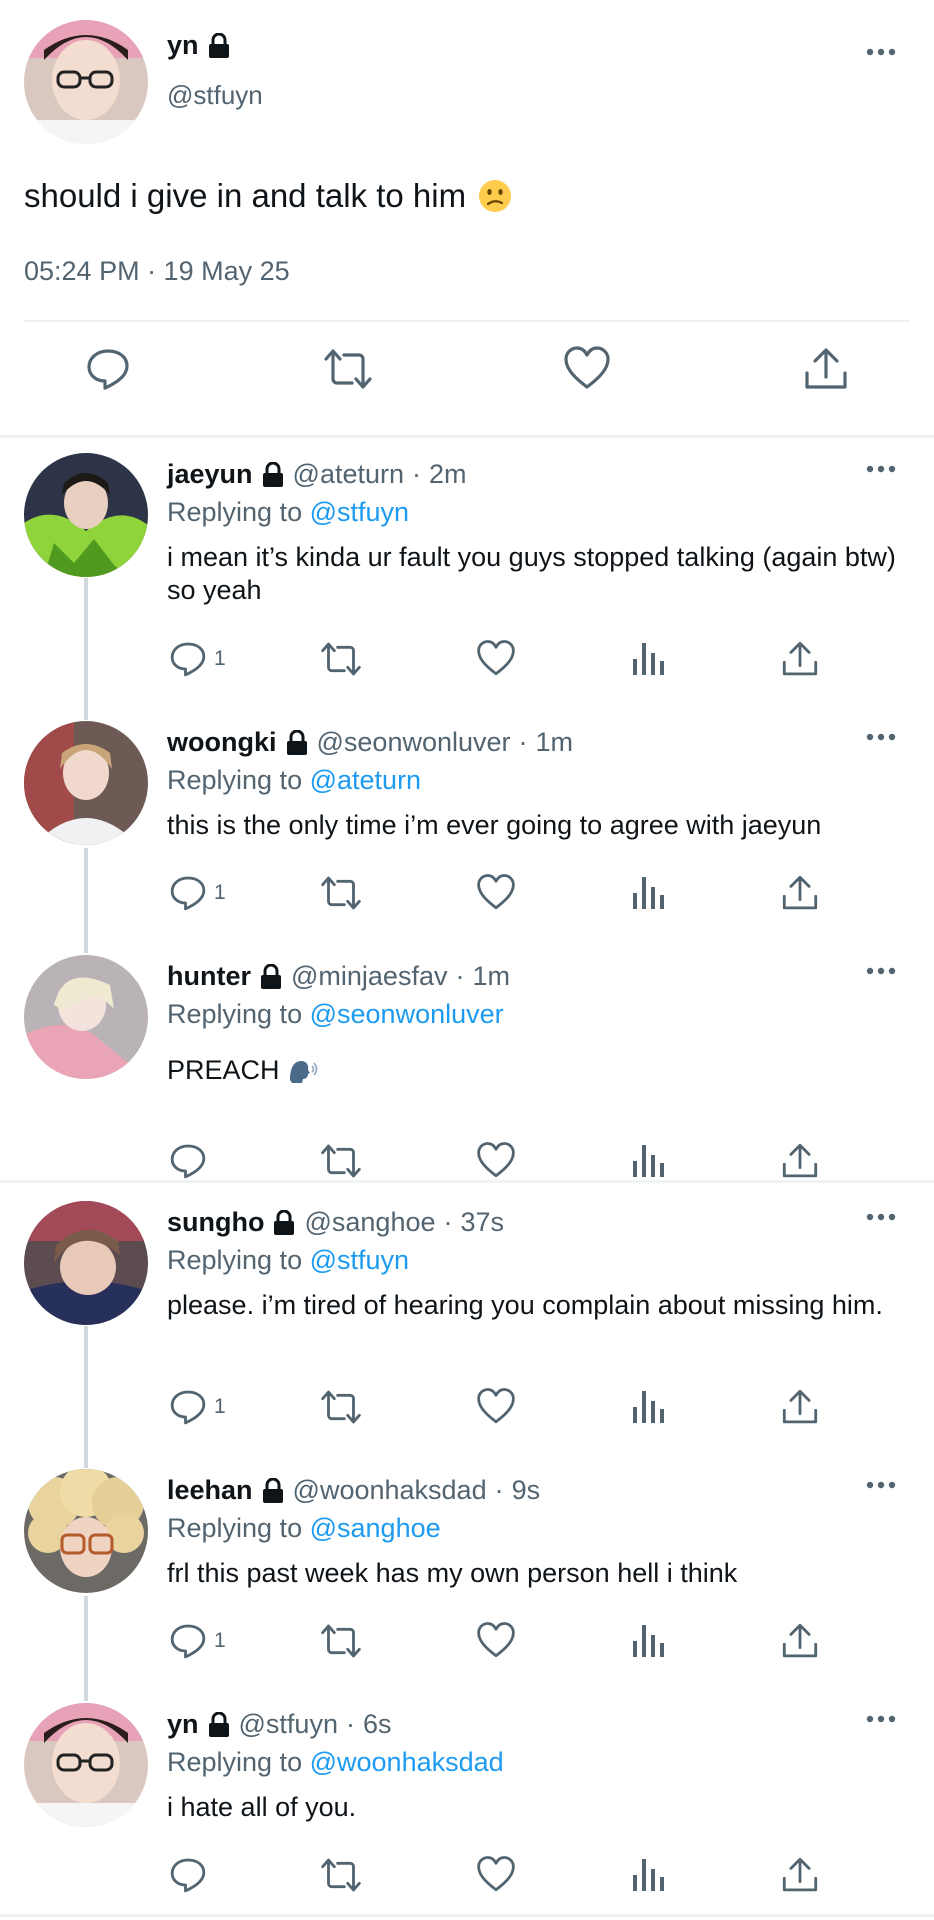  I want to click on replying-to: Replying to @woonhaksdad, so click(335, 1762).